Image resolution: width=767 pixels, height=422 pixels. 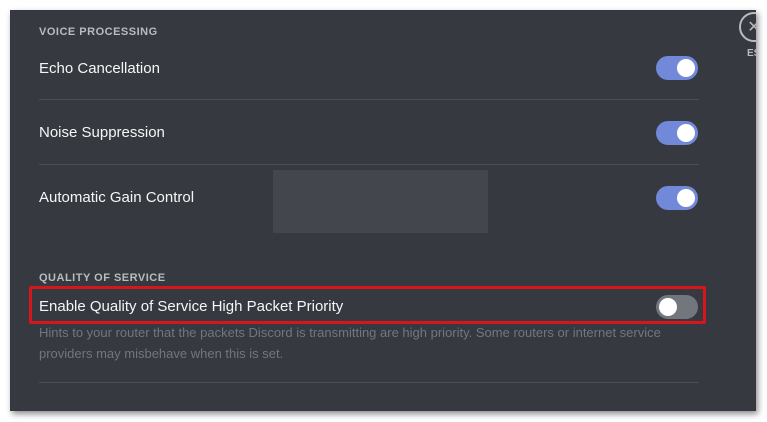 What do you see at coordinates (102, 132) in the screenshot?
I see `noise-suppression-label: Noise Suppression` at bounding box center [102, 132].